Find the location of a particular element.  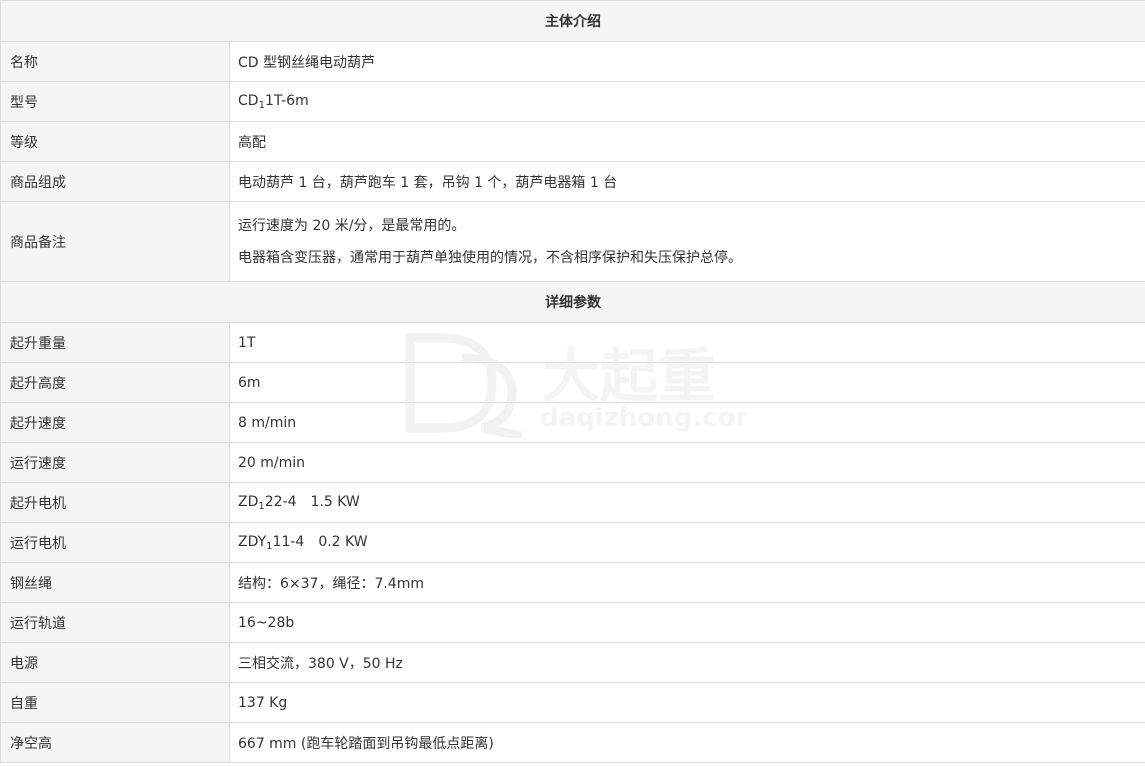

spec-row-travel-speed: 运行速度 20 m/min is located at coordinates (572, 462).